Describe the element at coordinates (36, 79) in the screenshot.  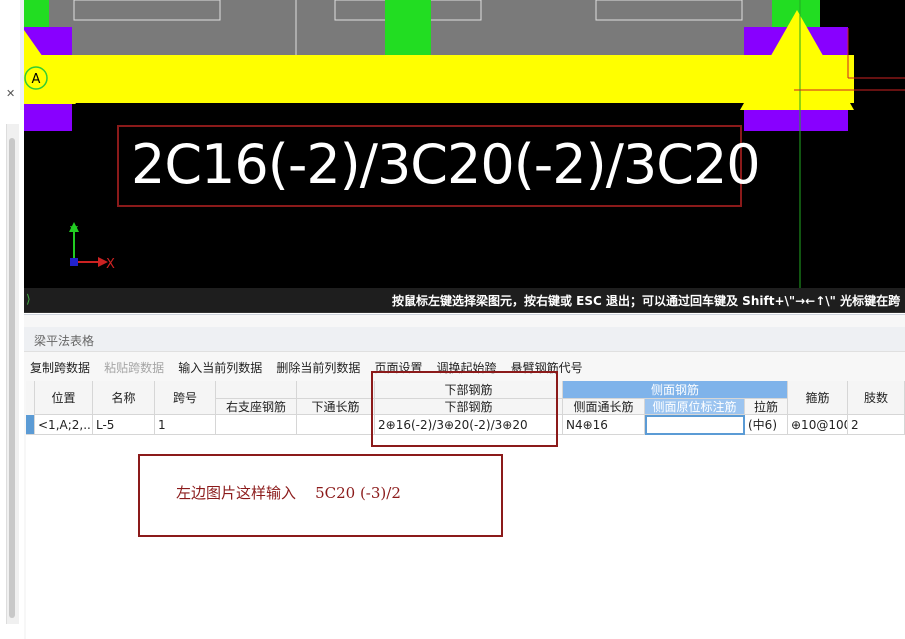
I see `axis-label: A` at that location.